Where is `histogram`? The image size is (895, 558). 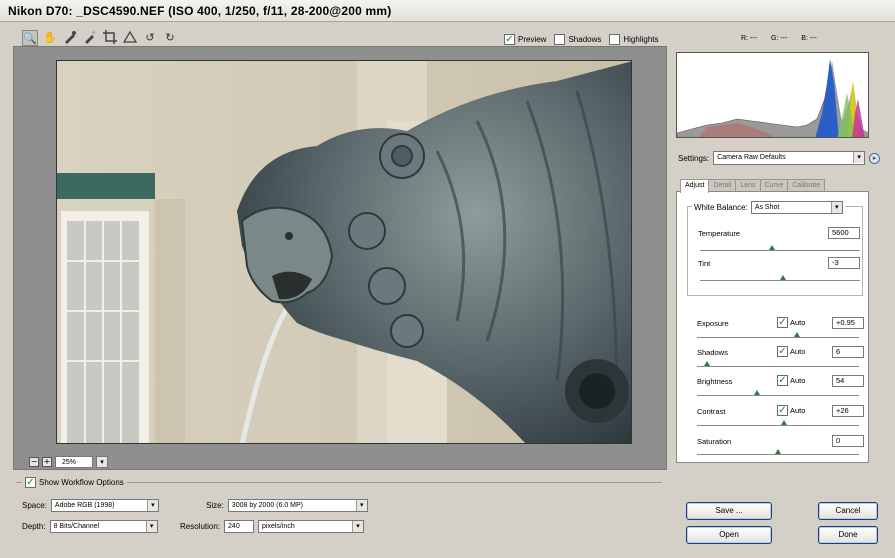
histogram is located at coordinates (772, 95).